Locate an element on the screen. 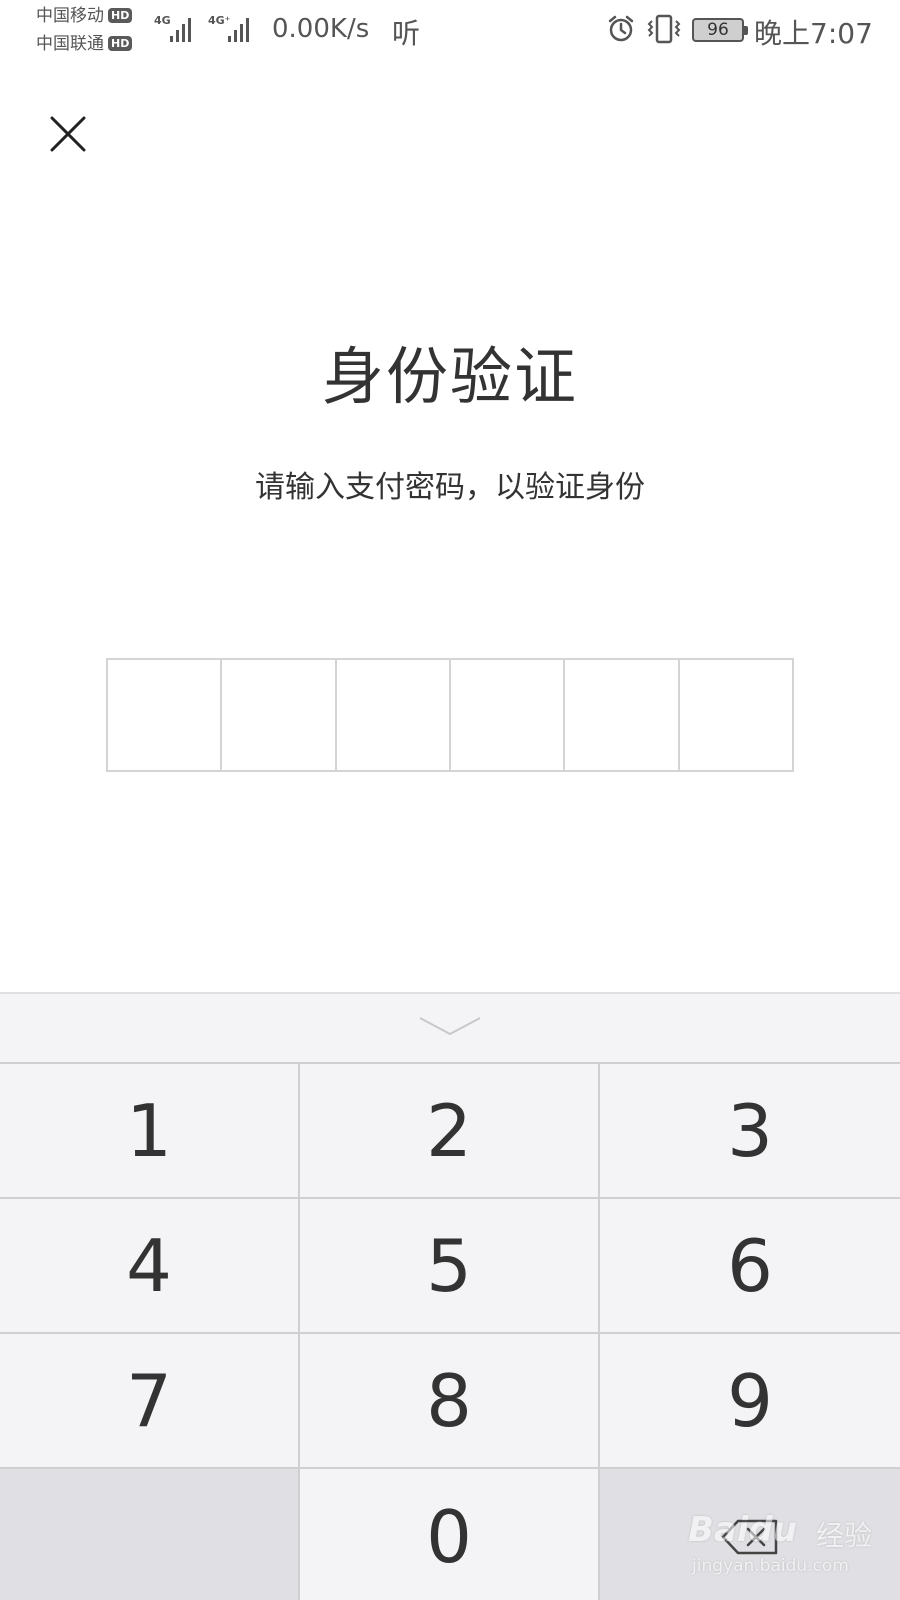 Image resolution: width=900 pixels, height=1600 pixels. close-icon is located at coordinates (68, 134).